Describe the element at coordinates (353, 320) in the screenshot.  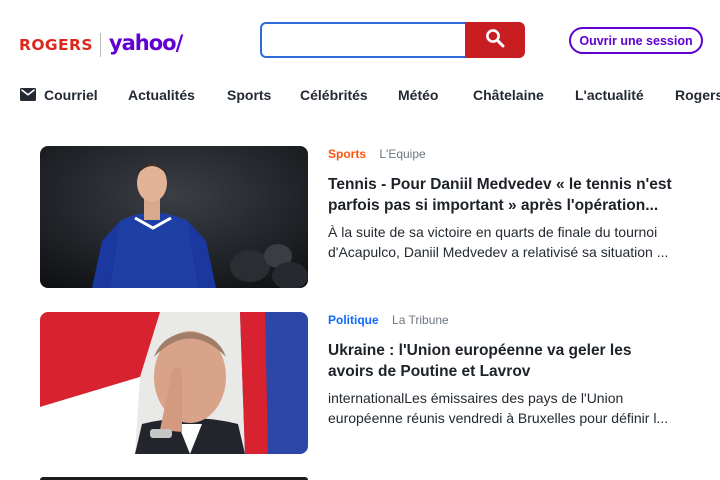
I see `article-category: Politique` at that location.